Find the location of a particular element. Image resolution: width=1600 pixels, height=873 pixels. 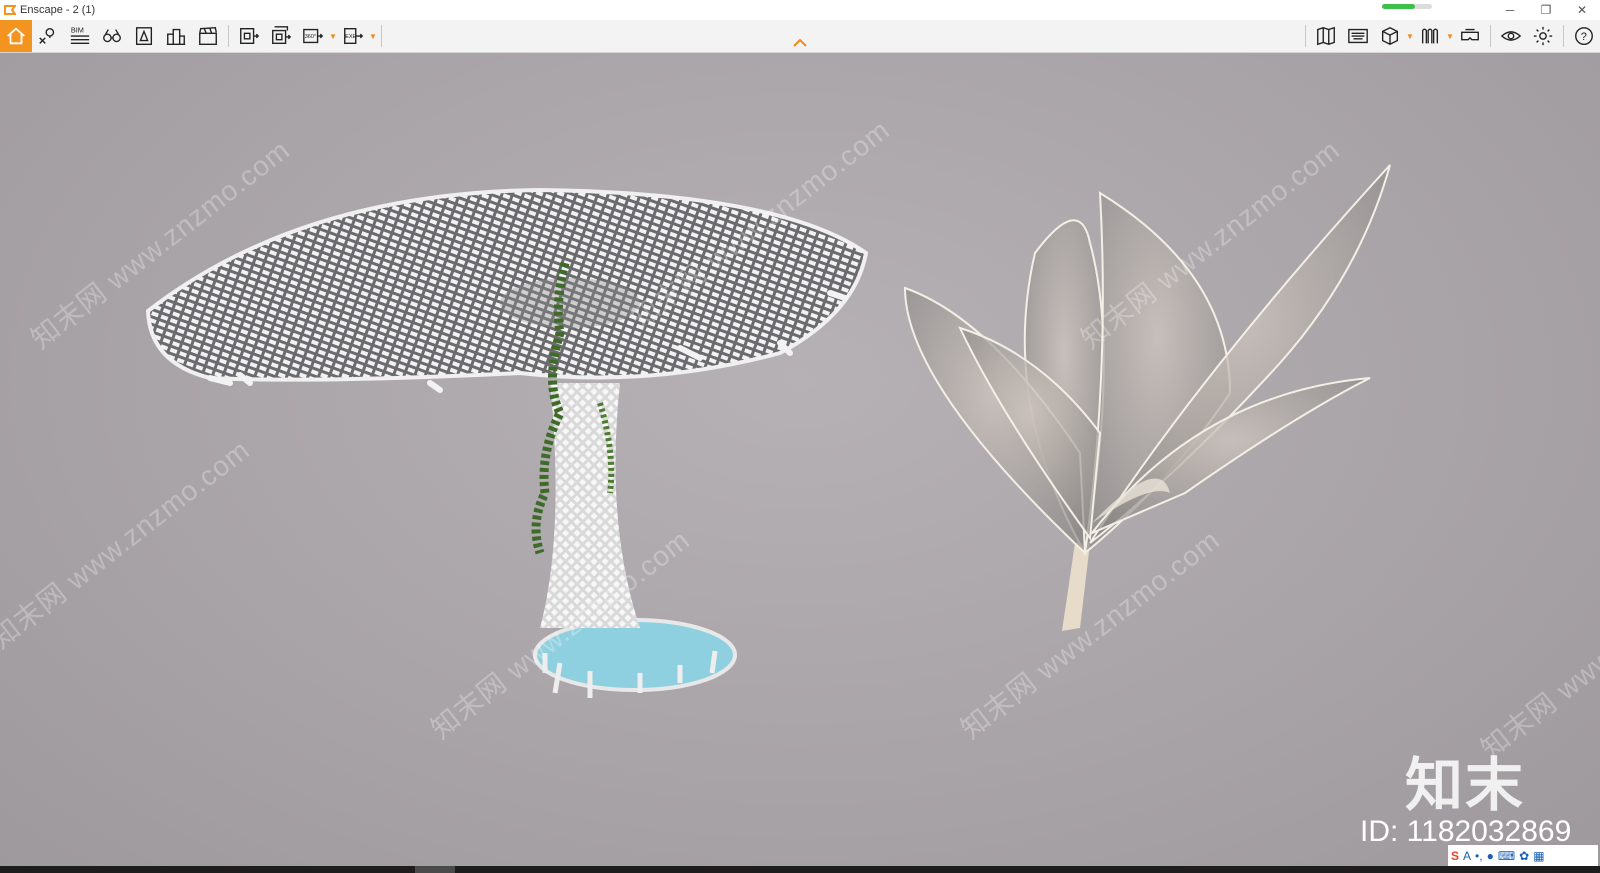

navigation-icon is located at coordinates (144, 36).